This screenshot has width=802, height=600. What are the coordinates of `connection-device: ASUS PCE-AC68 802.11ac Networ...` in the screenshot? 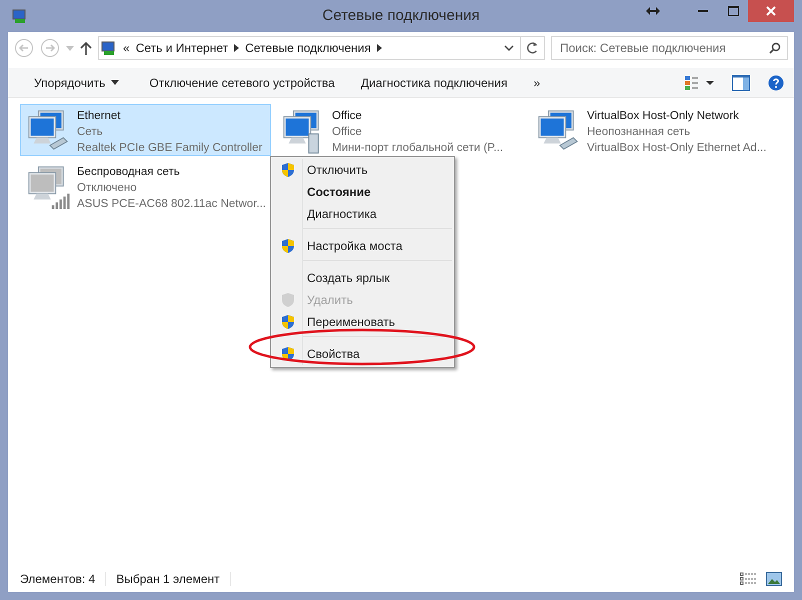 It's located at (171, 204).